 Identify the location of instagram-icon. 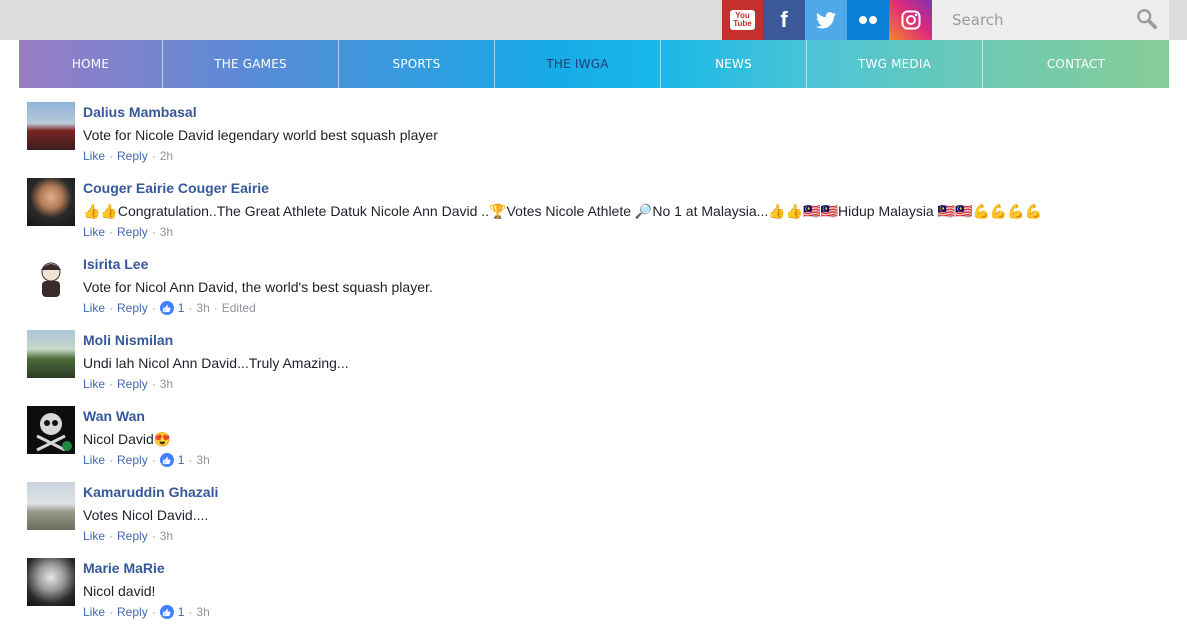
(910, 20).